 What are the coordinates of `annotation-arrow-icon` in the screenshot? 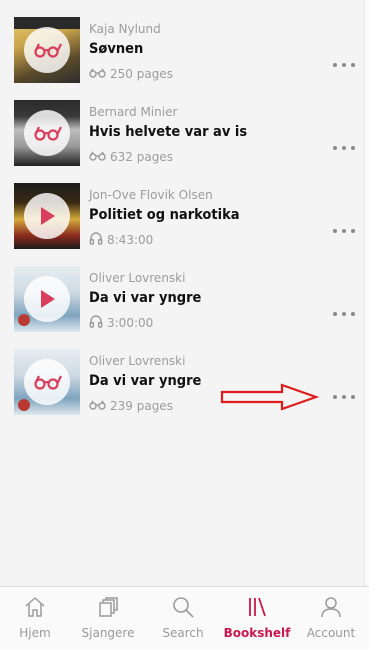 It's located at (270, 397).